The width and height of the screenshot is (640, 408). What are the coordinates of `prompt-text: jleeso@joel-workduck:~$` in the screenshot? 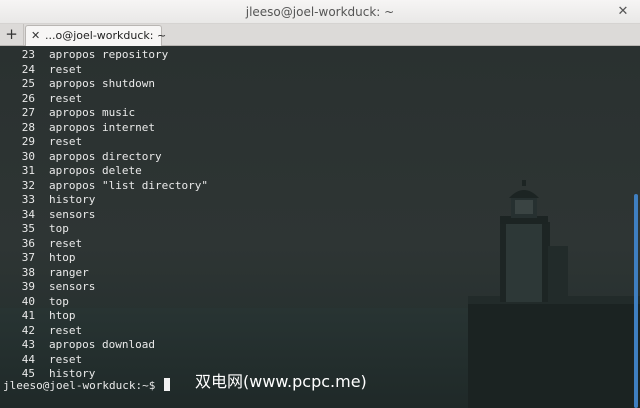 It's located at (79, 385).